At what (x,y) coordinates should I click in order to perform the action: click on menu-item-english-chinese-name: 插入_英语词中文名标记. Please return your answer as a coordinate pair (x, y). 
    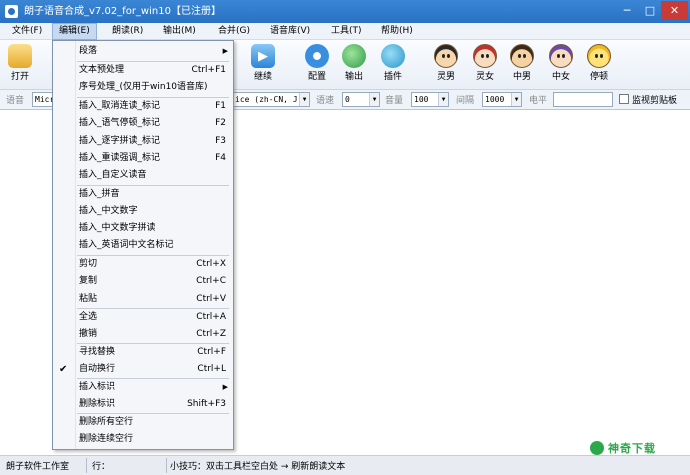
    Looking at the image, I should click on (143, 245).